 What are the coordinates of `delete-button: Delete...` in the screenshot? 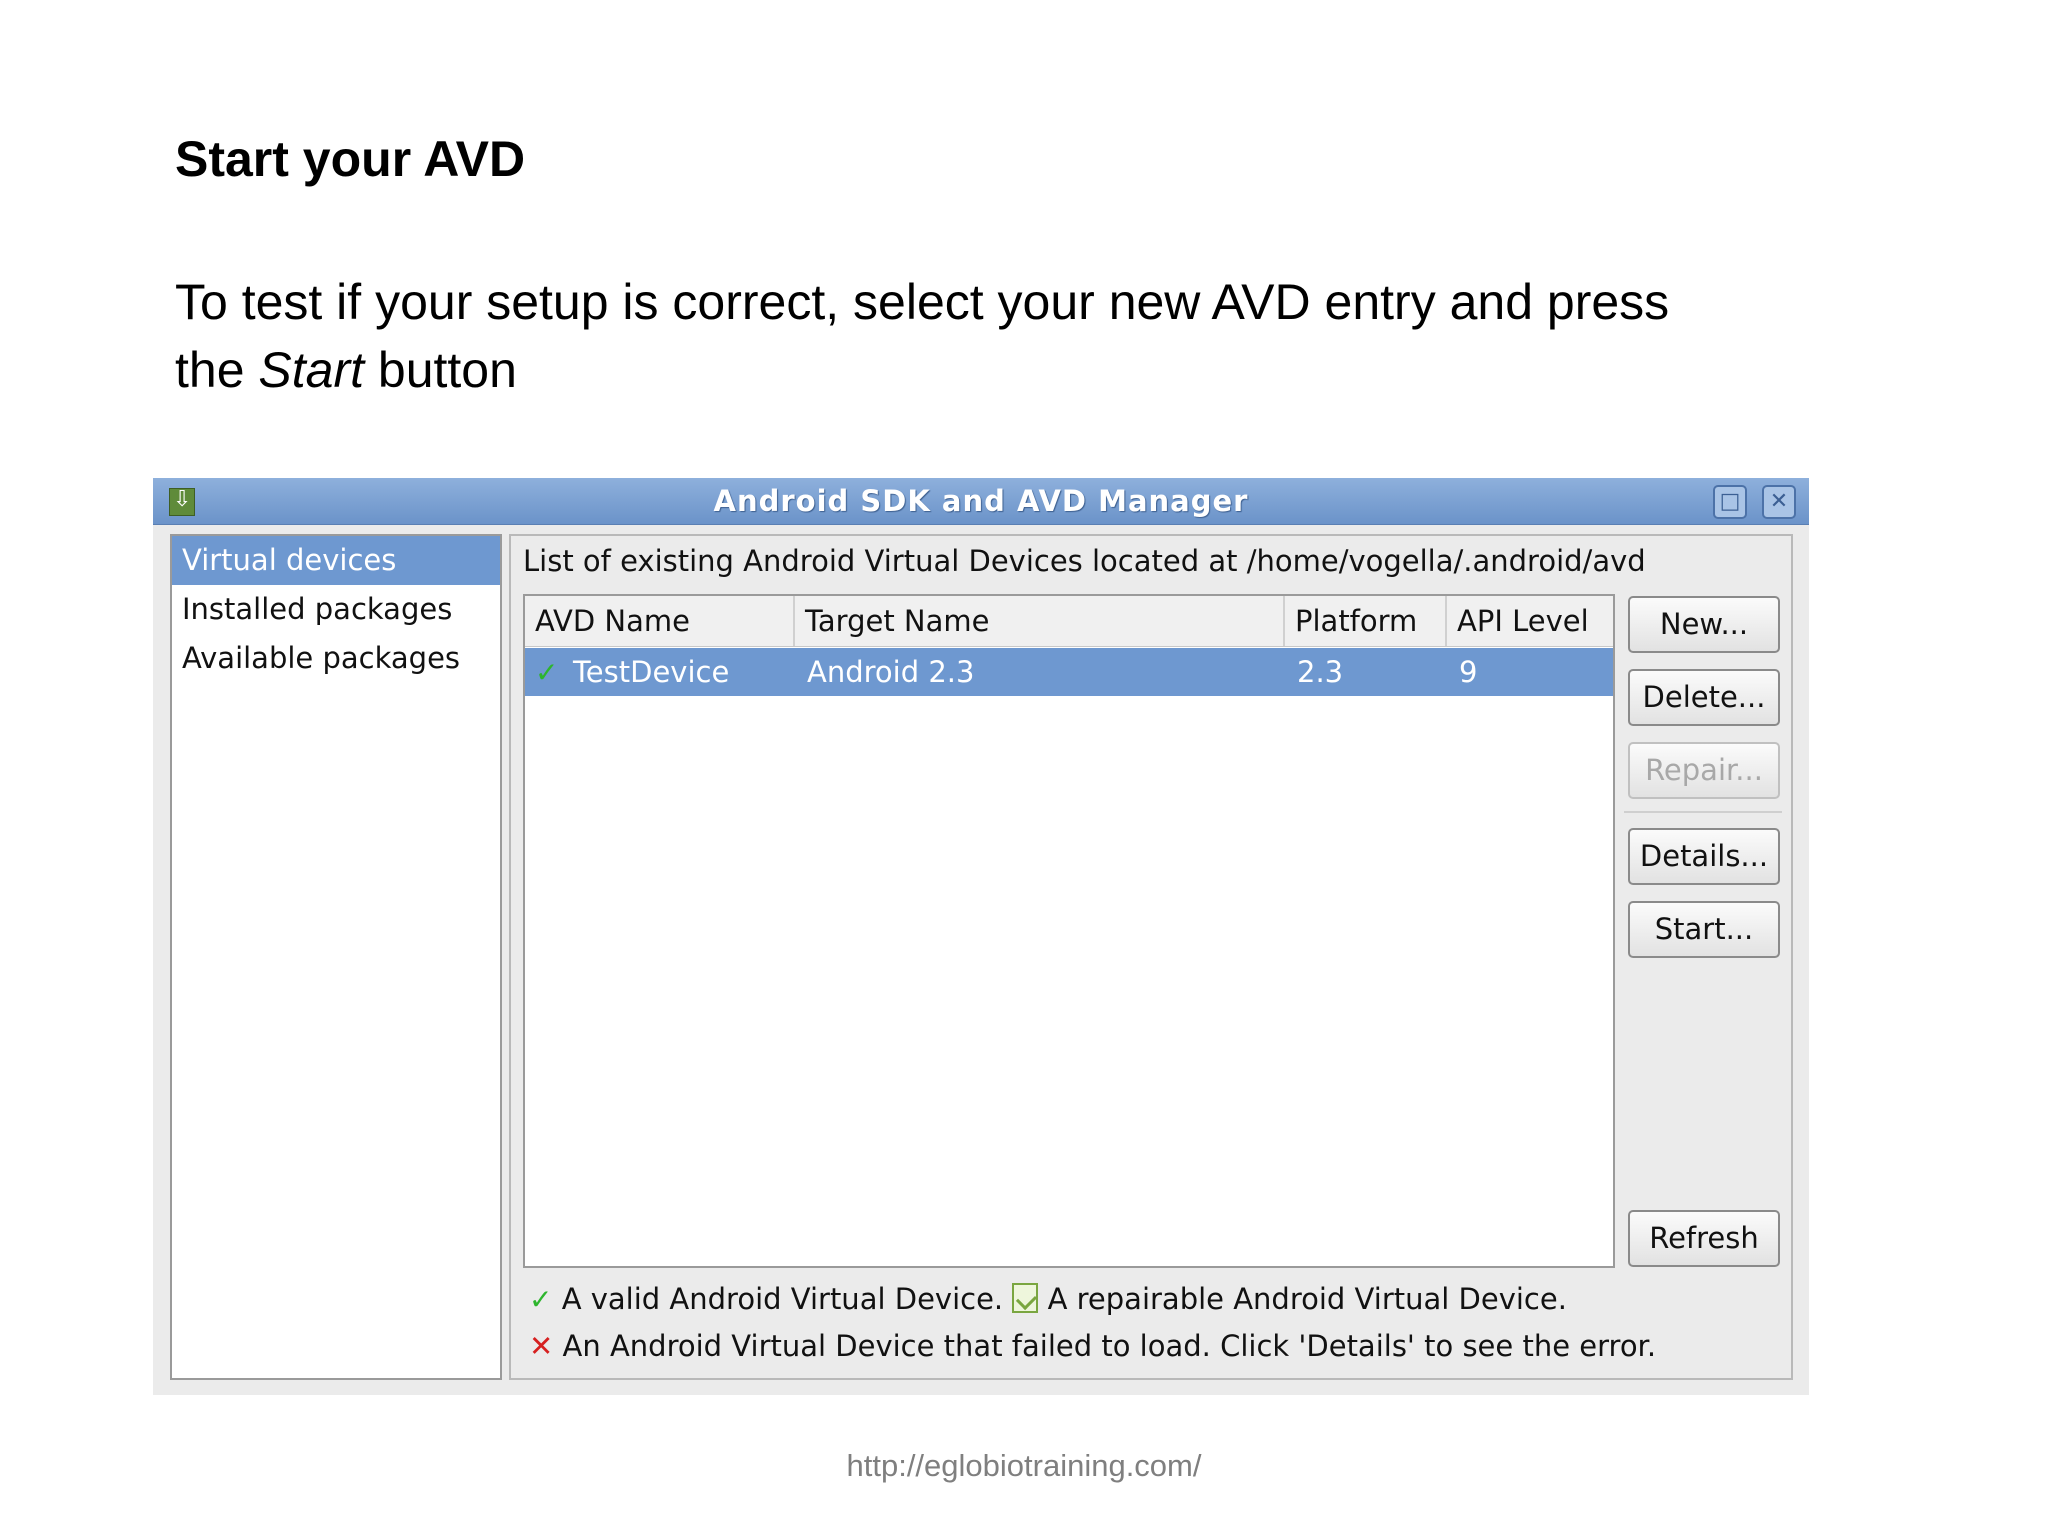 It's located at (1704, 697).